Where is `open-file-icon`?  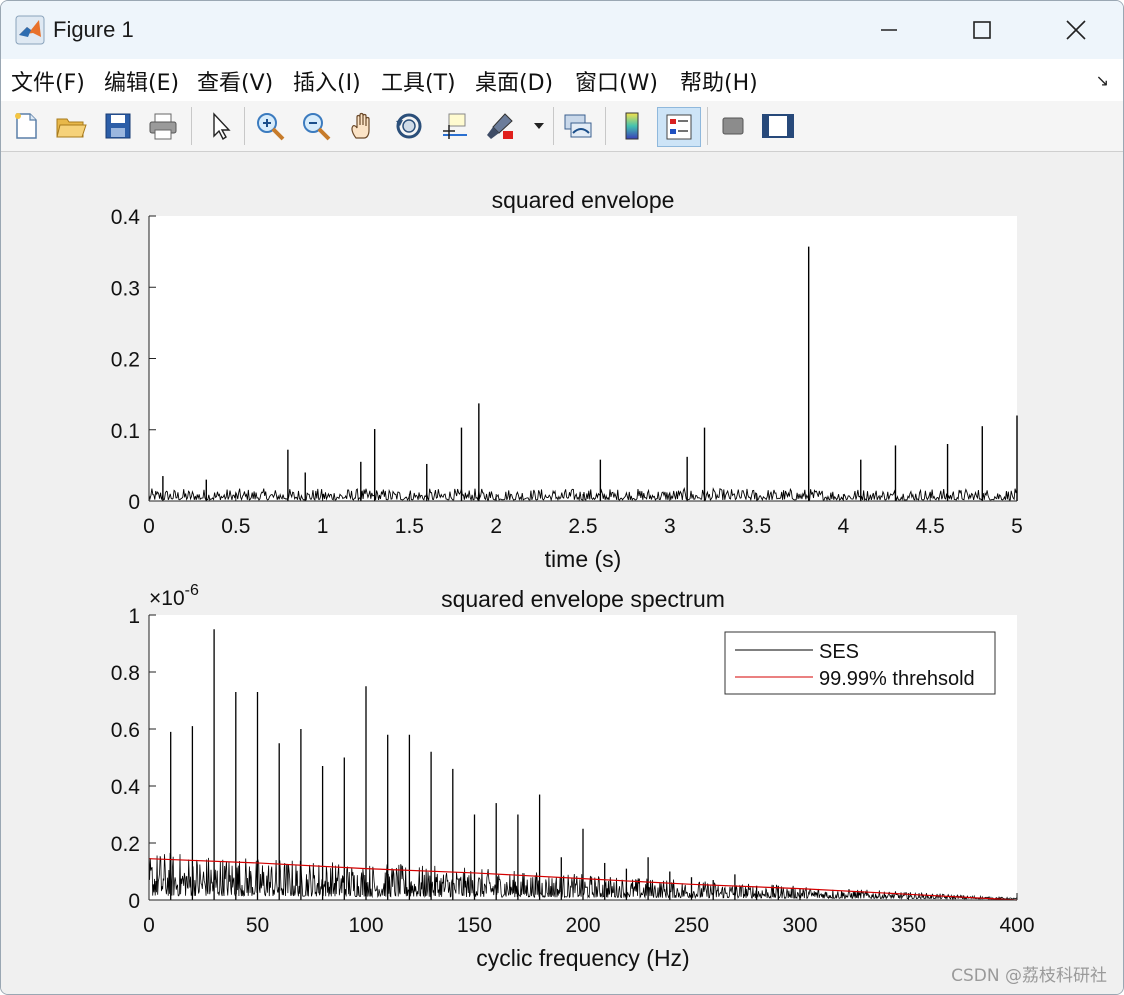
open-file-icon is located at coordinates (71, 128).